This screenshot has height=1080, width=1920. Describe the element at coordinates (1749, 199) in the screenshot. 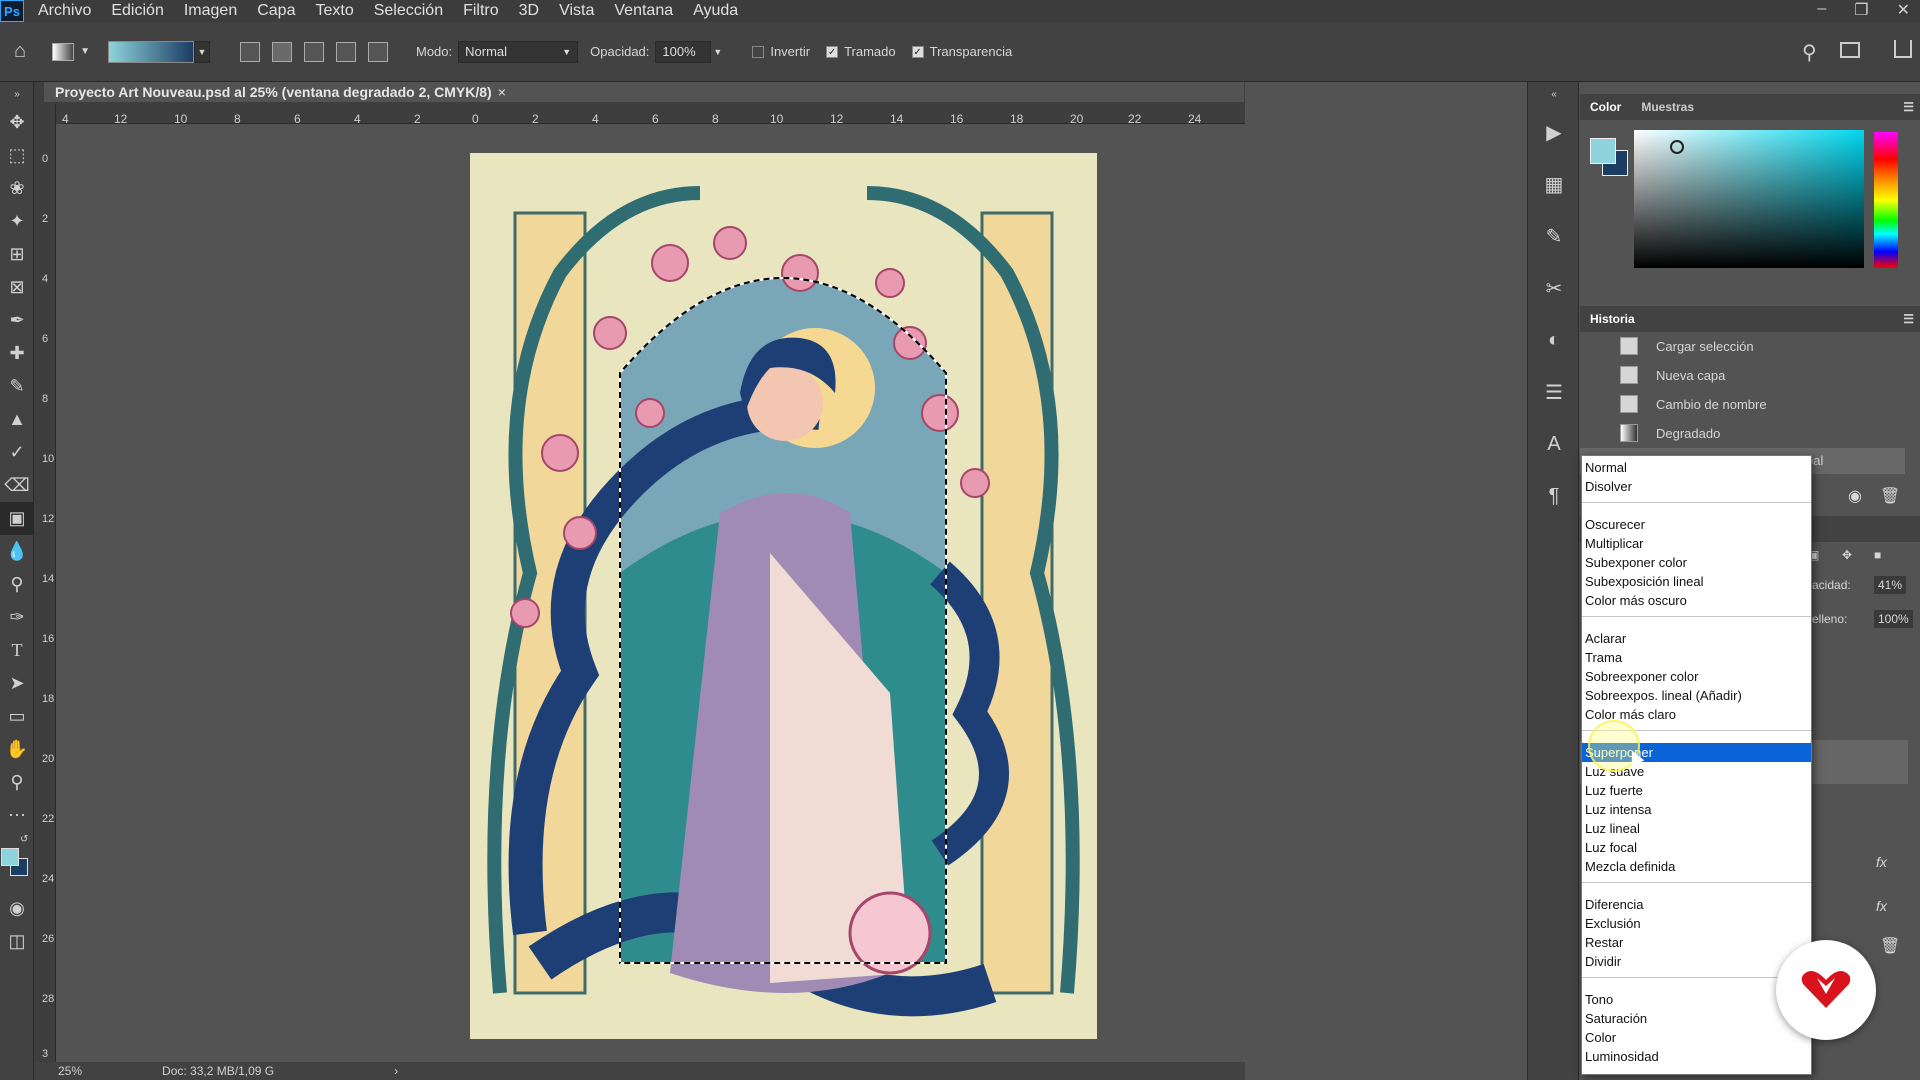

I see `color-spectrum-field` at that location.